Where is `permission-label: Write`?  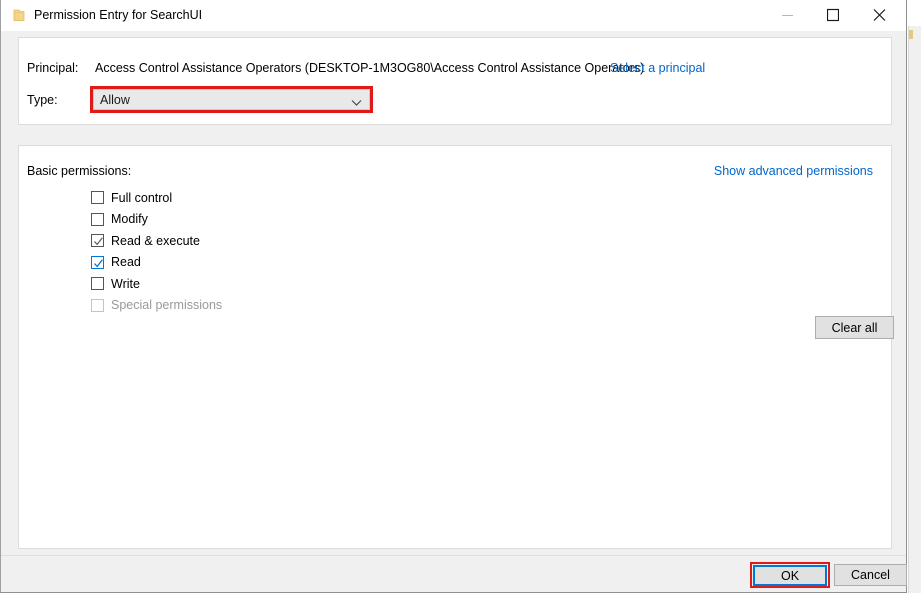 permission-label: Write is located at coordinates (125, 283).